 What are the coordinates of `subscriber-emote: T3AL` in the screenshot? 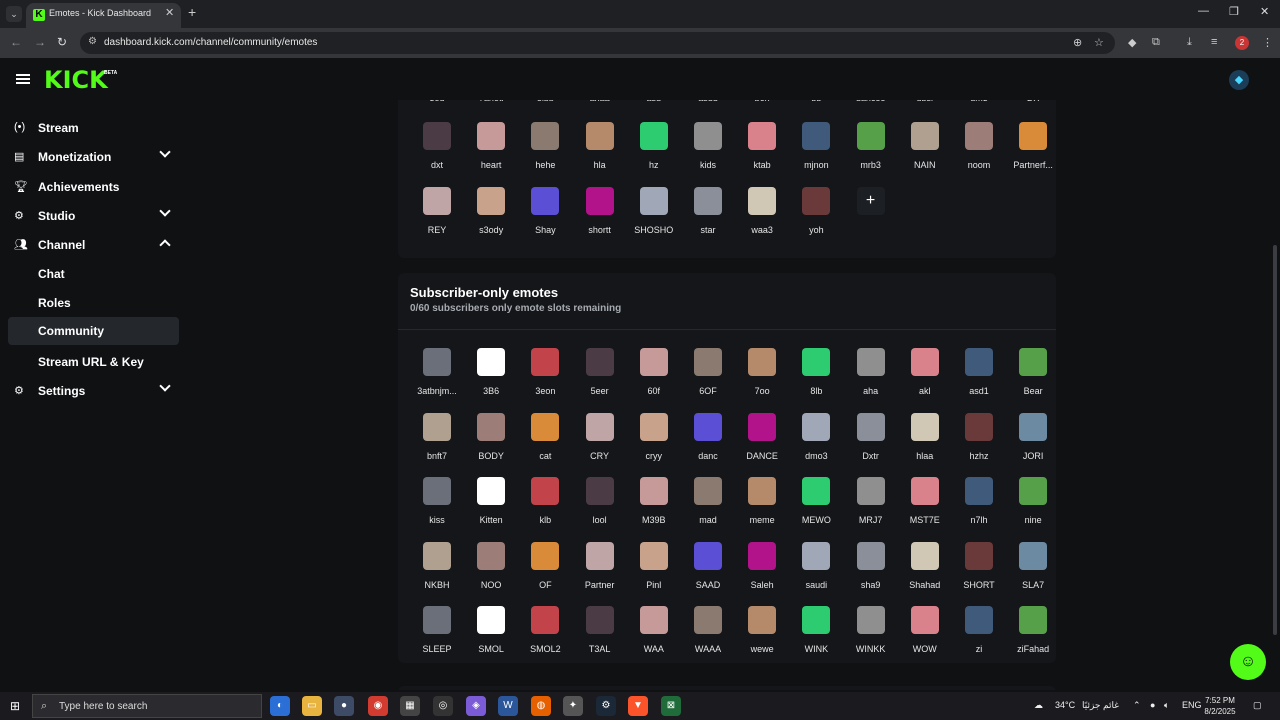 It's located at (600, 638).